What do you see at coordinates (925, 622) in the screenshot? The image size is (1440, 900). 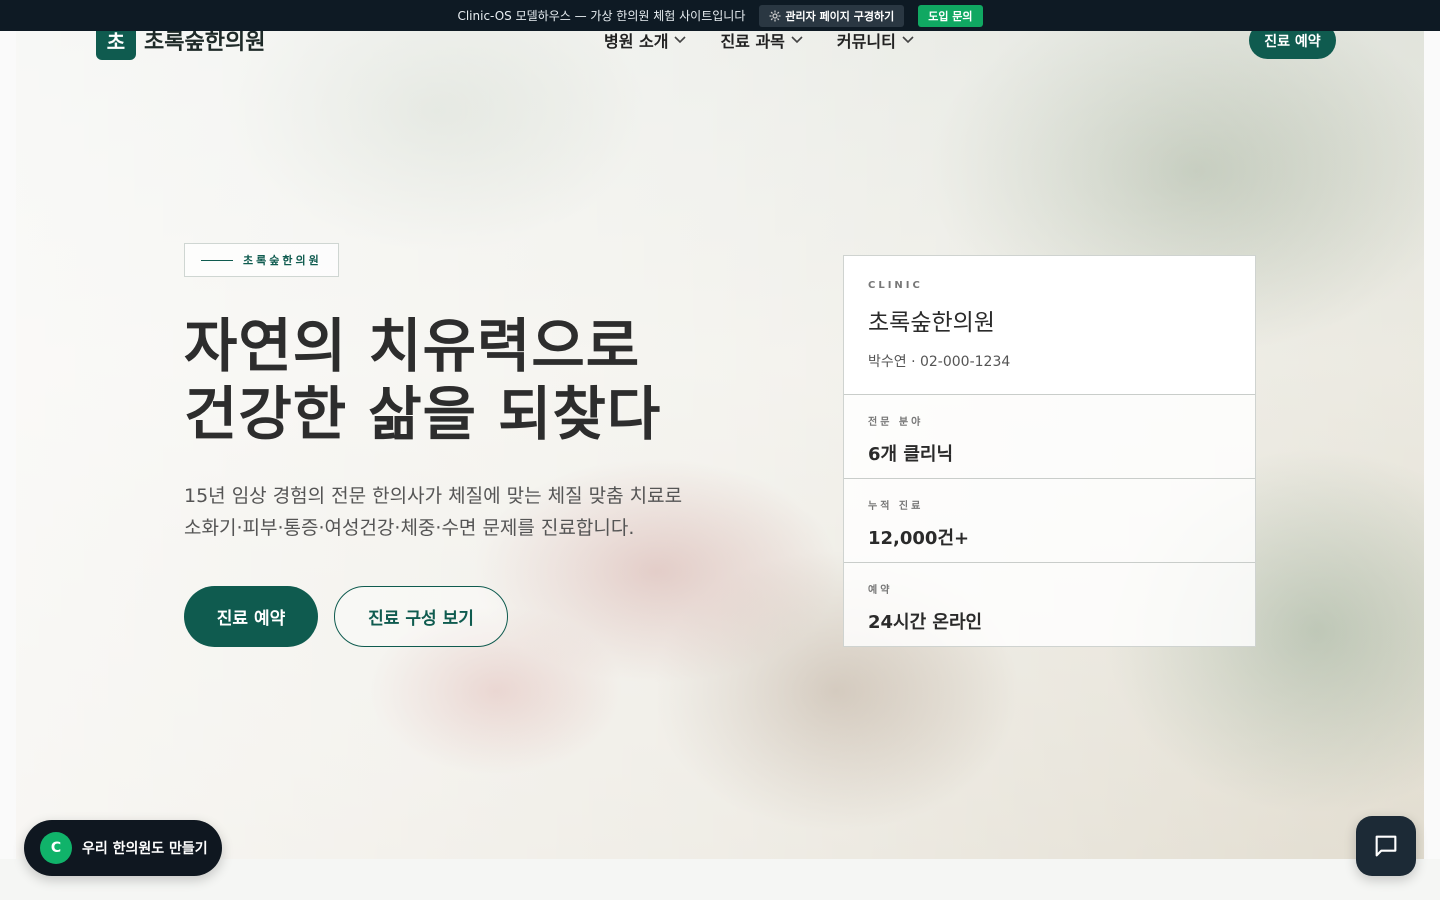 I see `stat-value: 24시간 온라인` at bounding box center [925, 622].